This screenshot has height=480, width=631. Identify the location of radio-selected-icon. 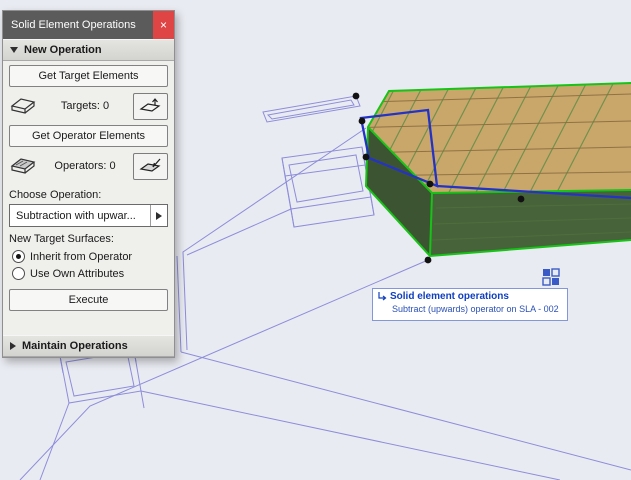
(18, 256).